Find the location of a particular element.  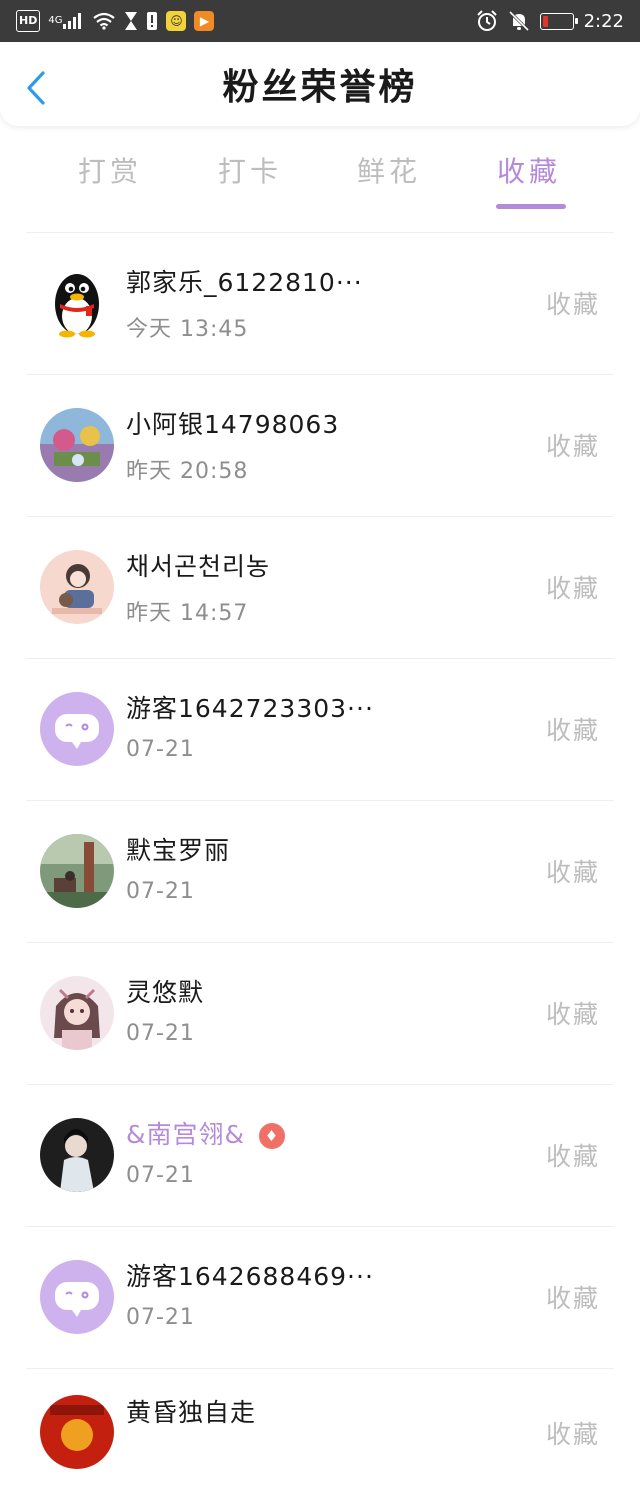

network-type-label: 4G is located at coordinates (55, 20).